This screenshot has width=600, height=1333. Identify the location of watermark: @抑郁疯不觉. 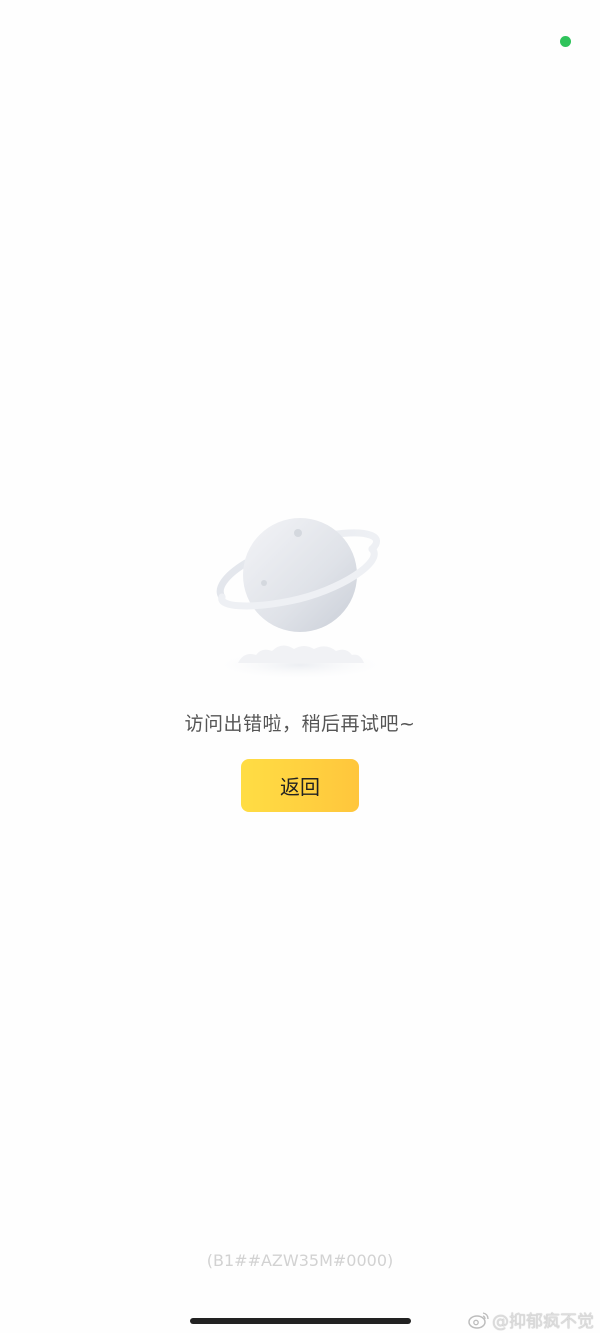
(531, 1319).